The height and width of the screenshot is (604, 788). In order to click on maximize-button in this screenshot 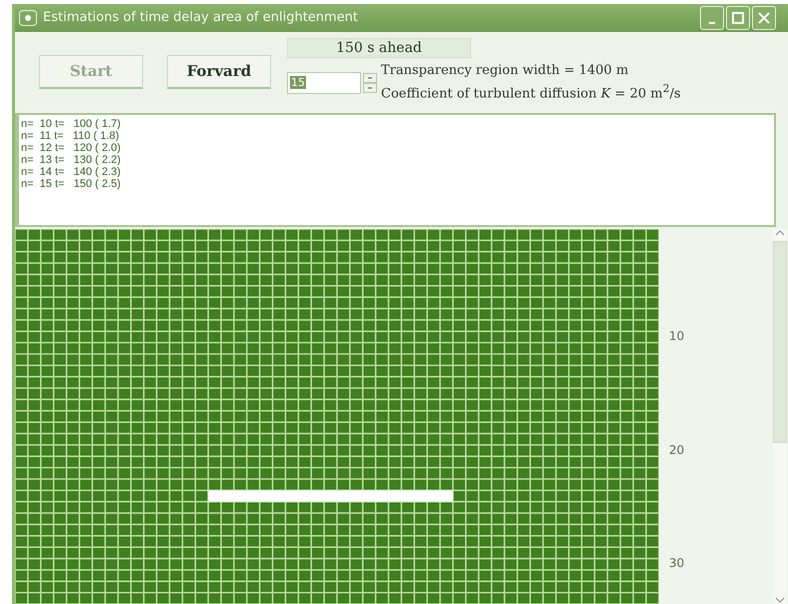, I will do `click(738, 18)`.